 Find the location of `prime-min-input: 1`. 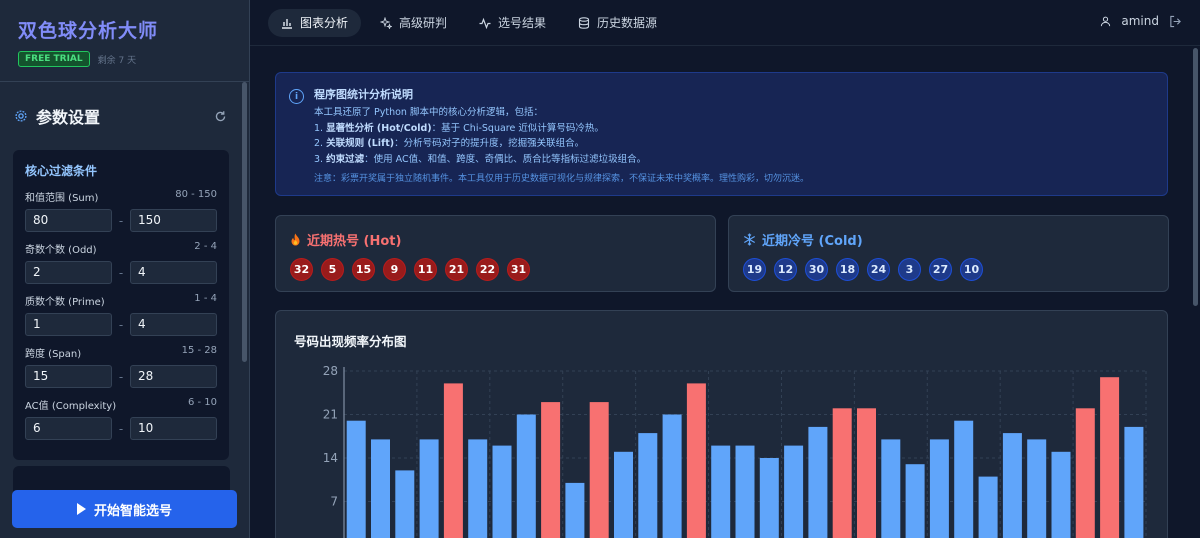

prime-min-input: 1 is located at coordinates (68, 324).